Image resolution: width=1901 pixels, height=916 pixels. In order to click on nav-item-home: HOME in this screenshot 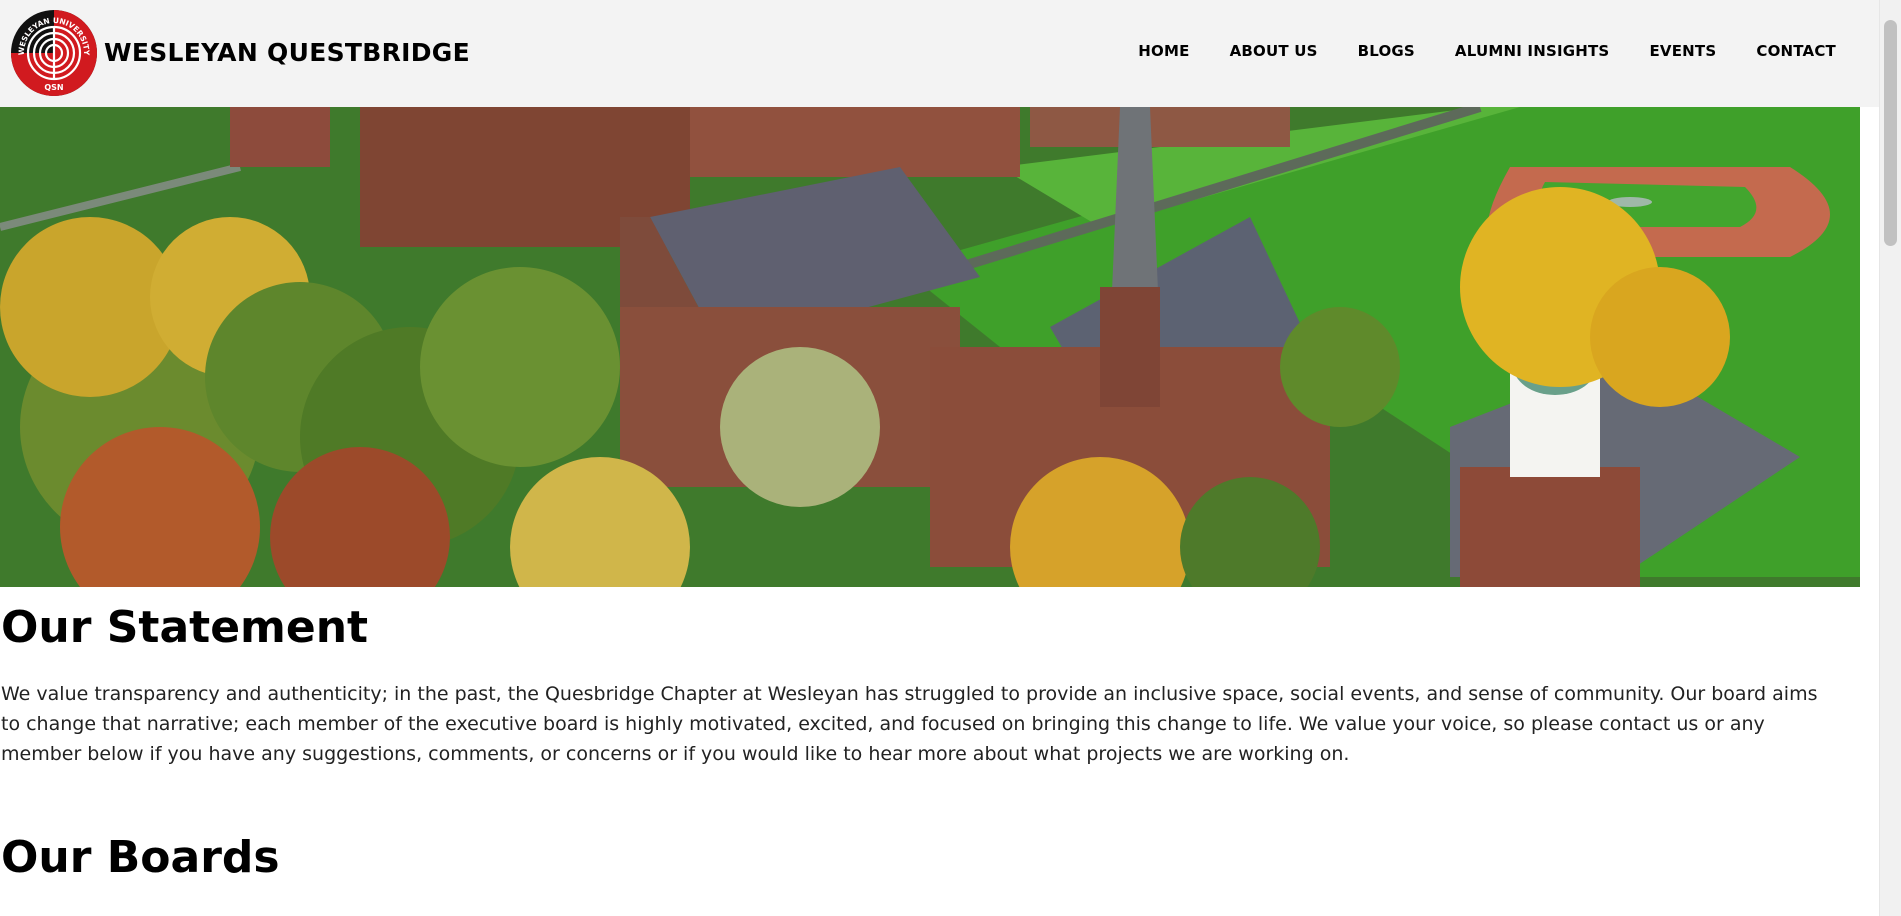, I will do `click(1163, 51)`.